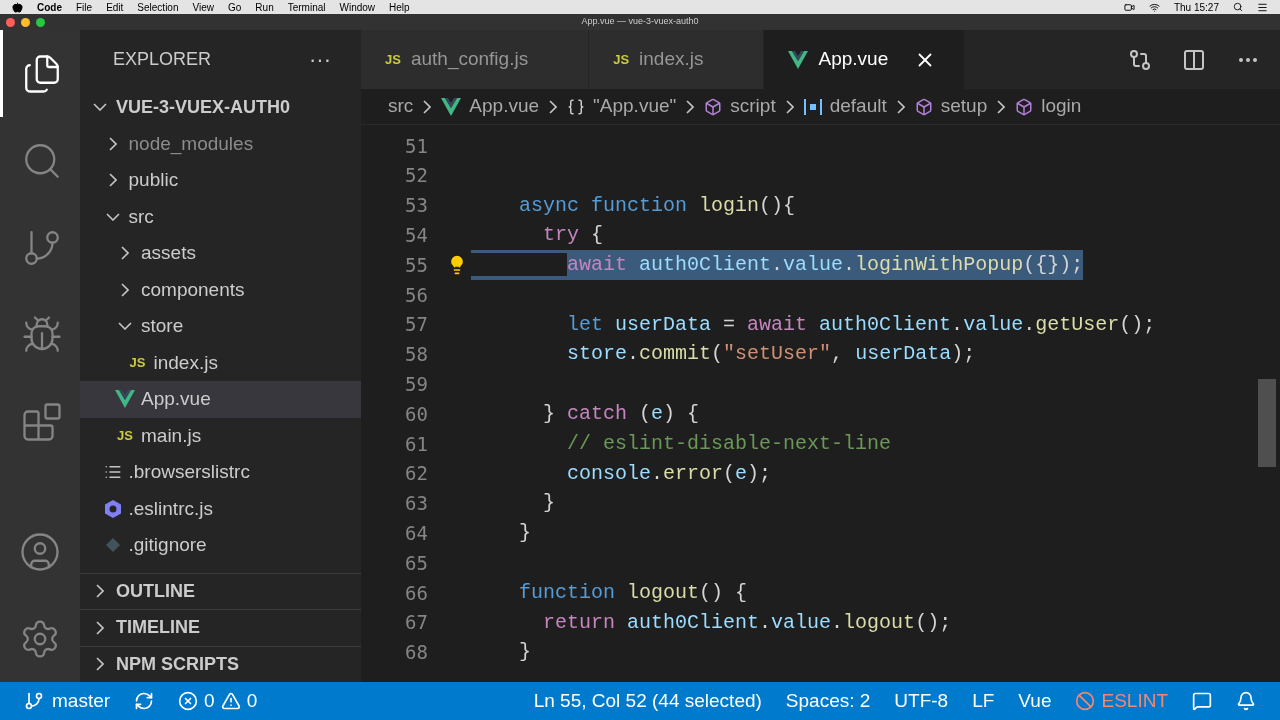  I want to click on line-number: 54, so click(416, 236).